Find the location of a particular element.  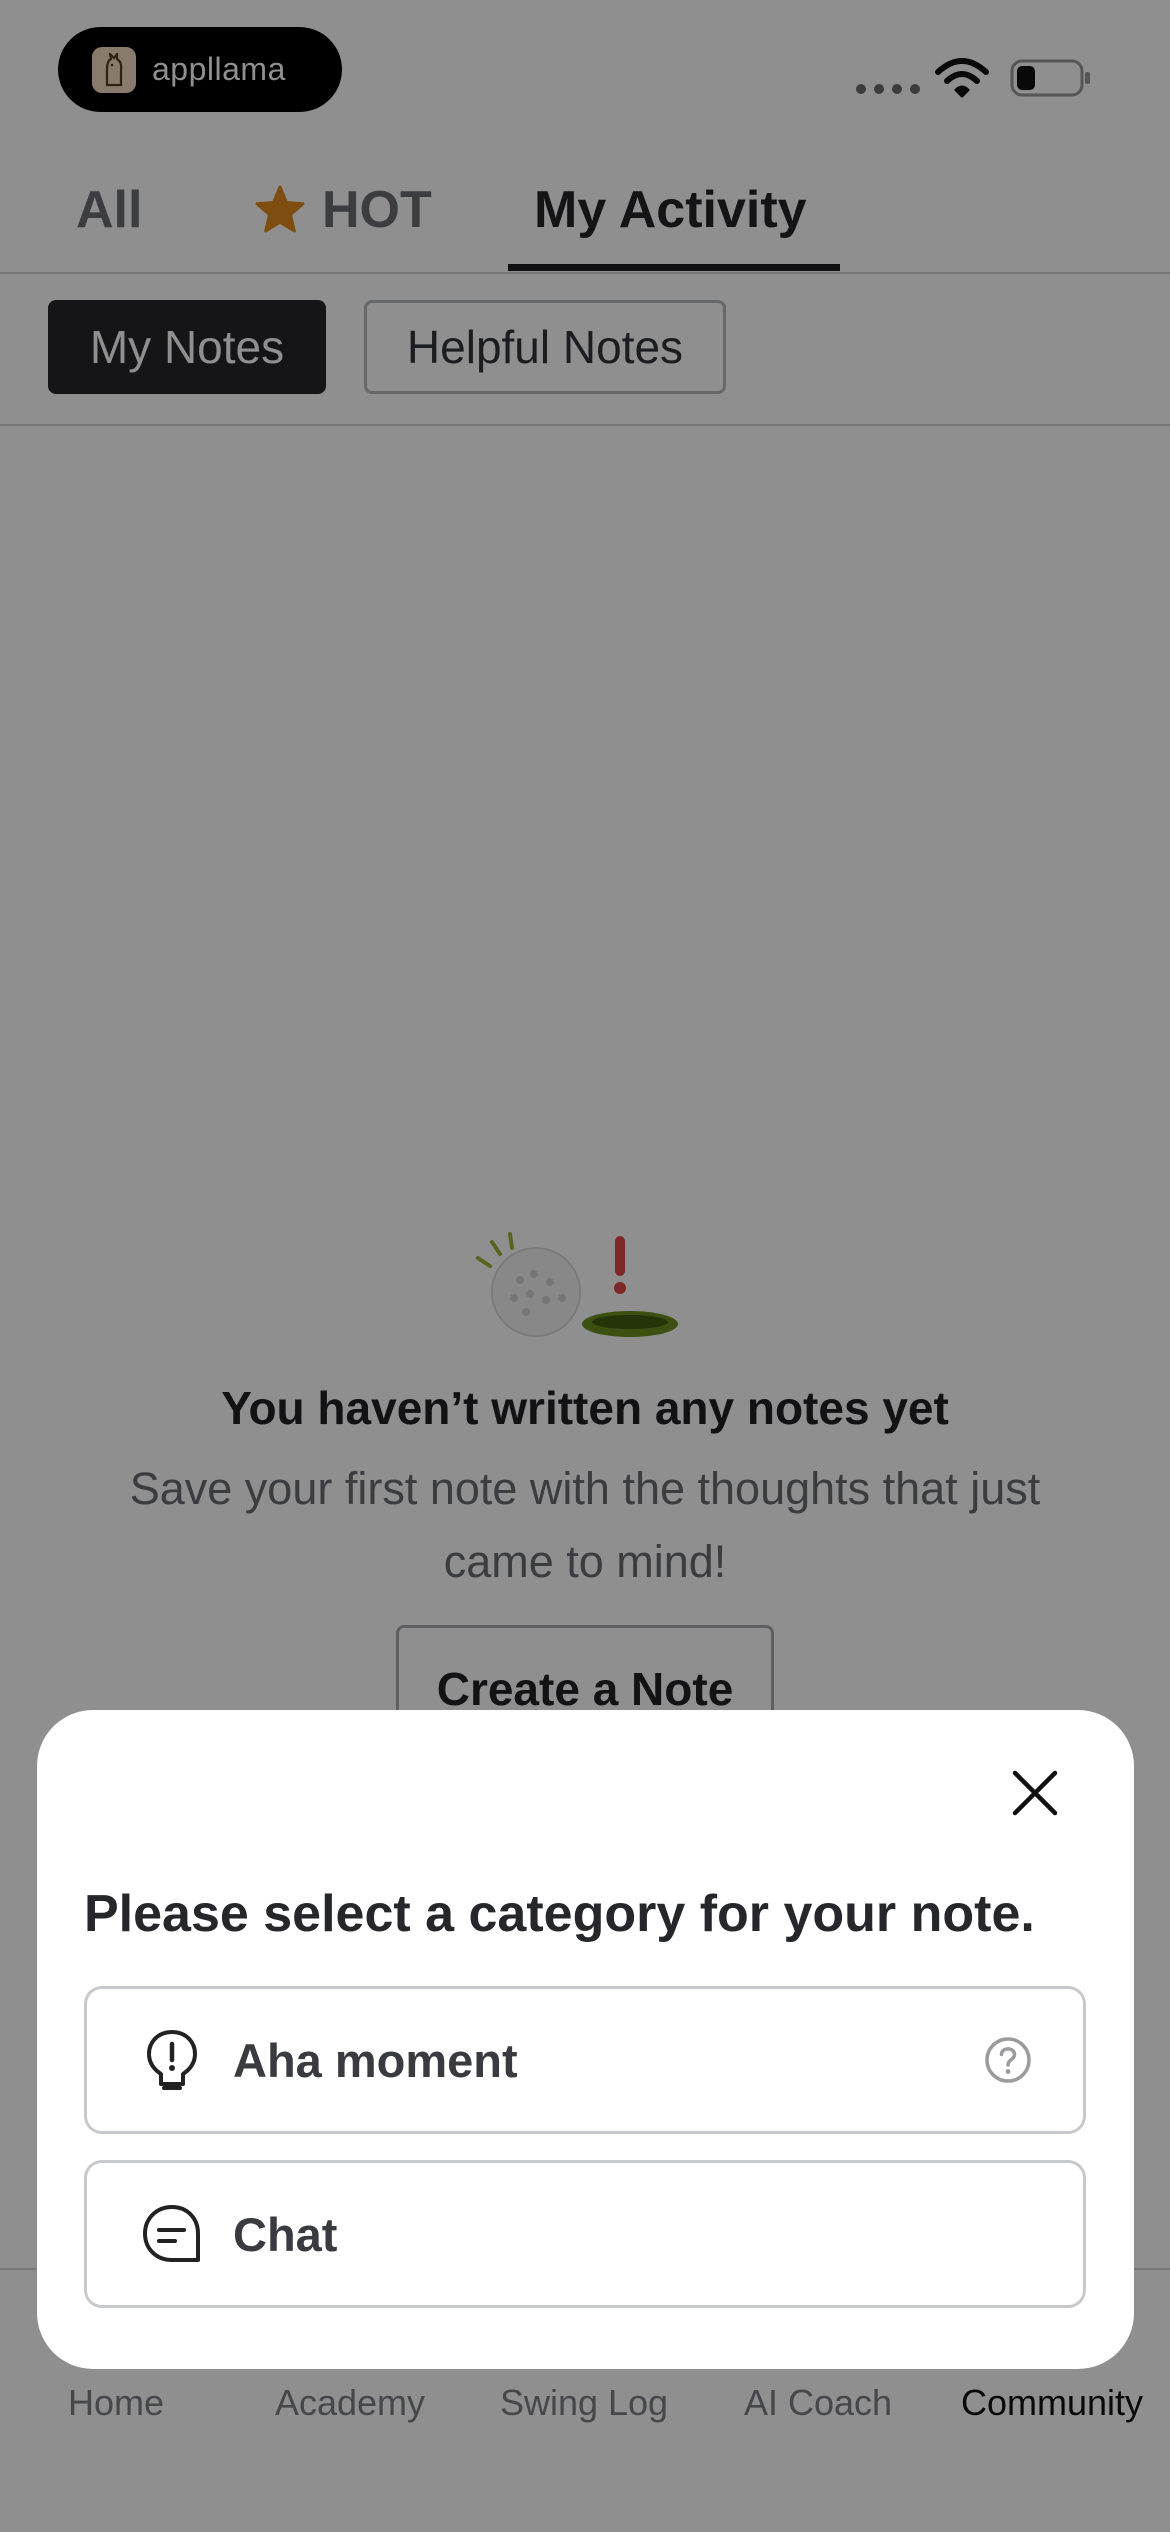

close-icon is located at coordinates (1035, 1793).